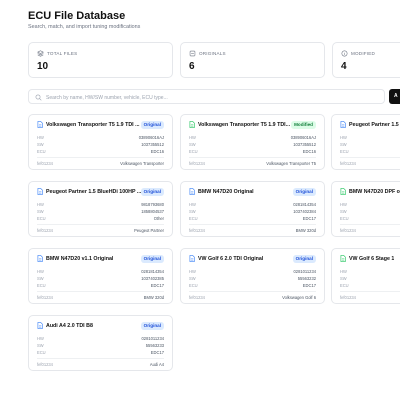 This screenshot has width=400, height=400. I want to click on ecu-value: EDC17, so click(309, 285).